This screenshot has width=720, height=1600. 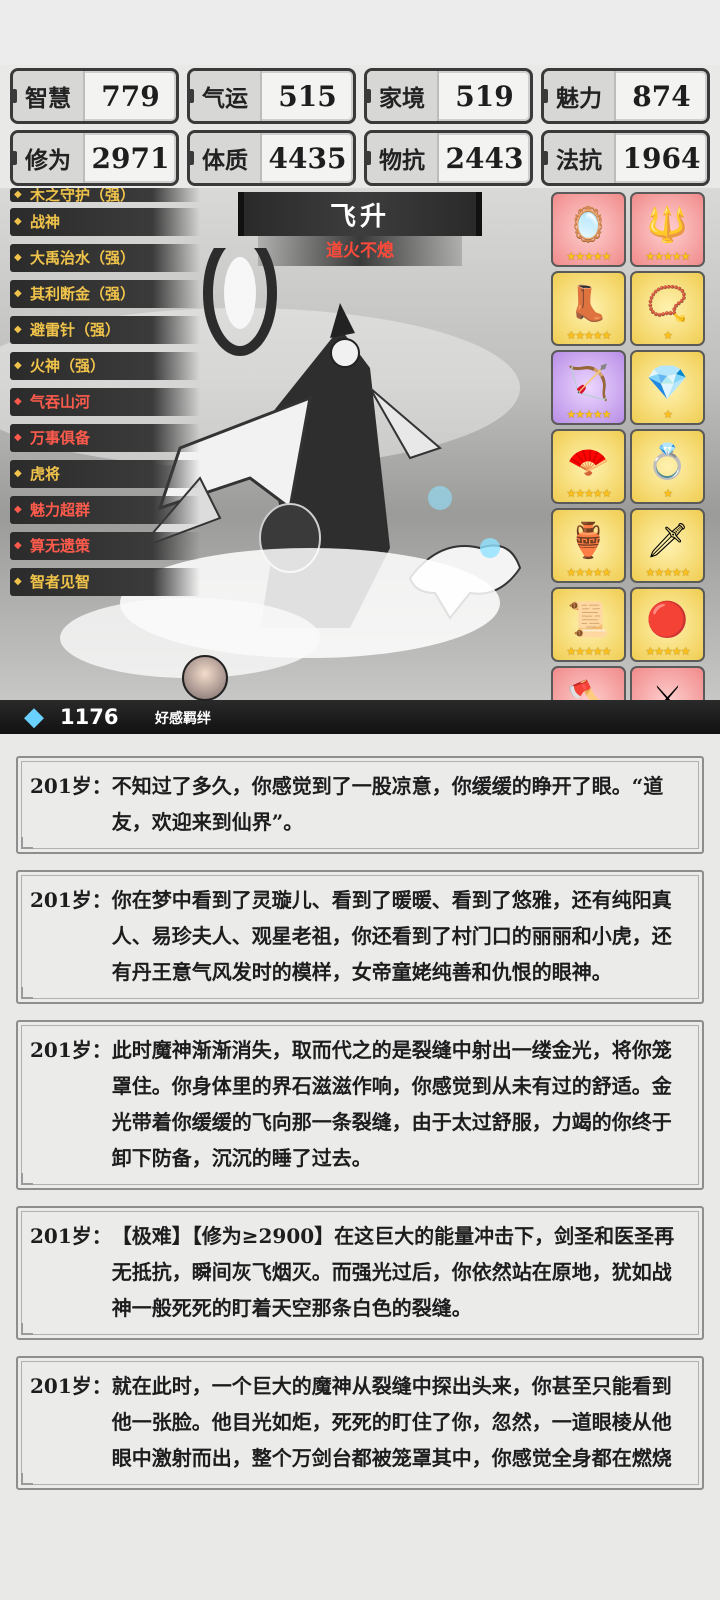 I want to click on fan-icon: 🪭, so click(x=588, y=461).